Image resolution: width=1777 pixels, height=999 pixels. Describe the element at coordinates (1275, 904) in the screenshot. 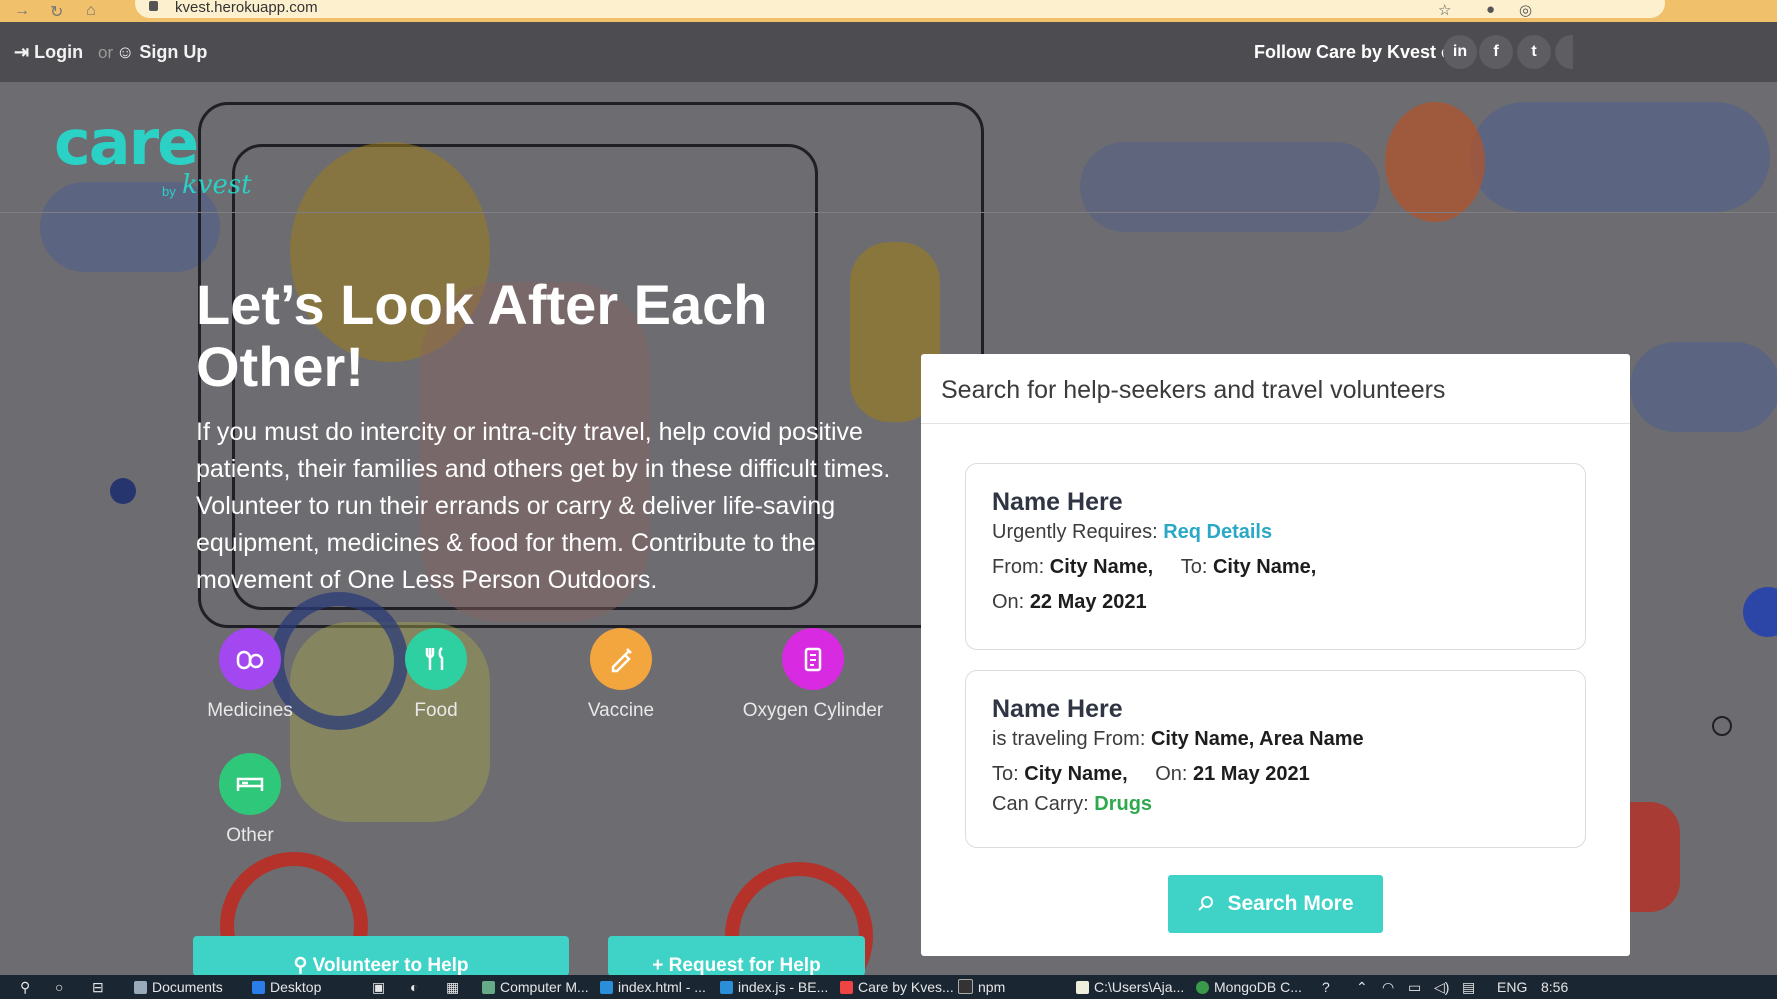

I see `search-more-button: Search More` at that location.